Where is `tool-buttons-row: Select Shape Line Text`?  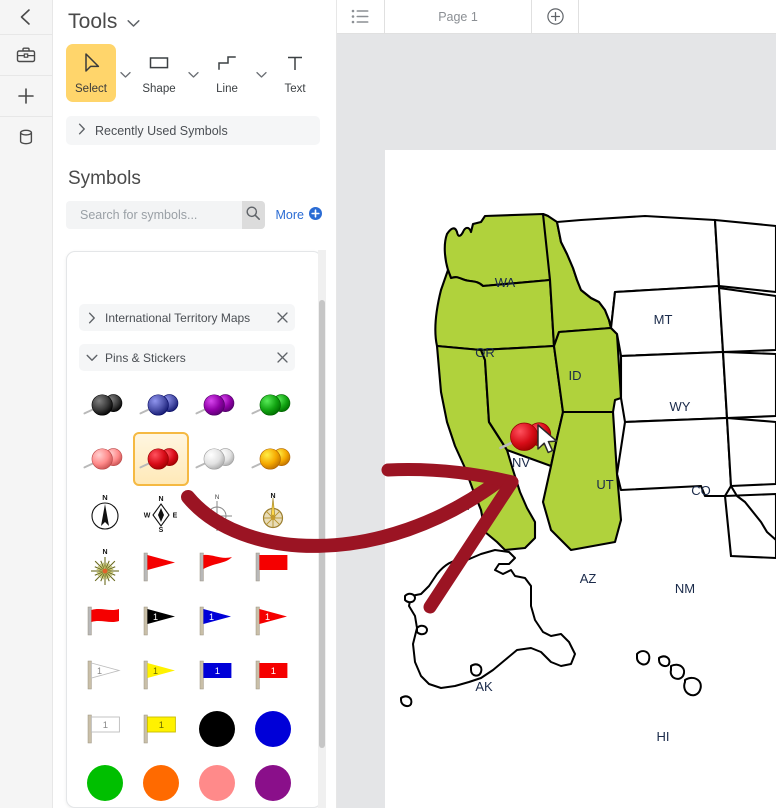 tool-buttons-row: Select Shape Line Text is located at coordinates (194, 74).